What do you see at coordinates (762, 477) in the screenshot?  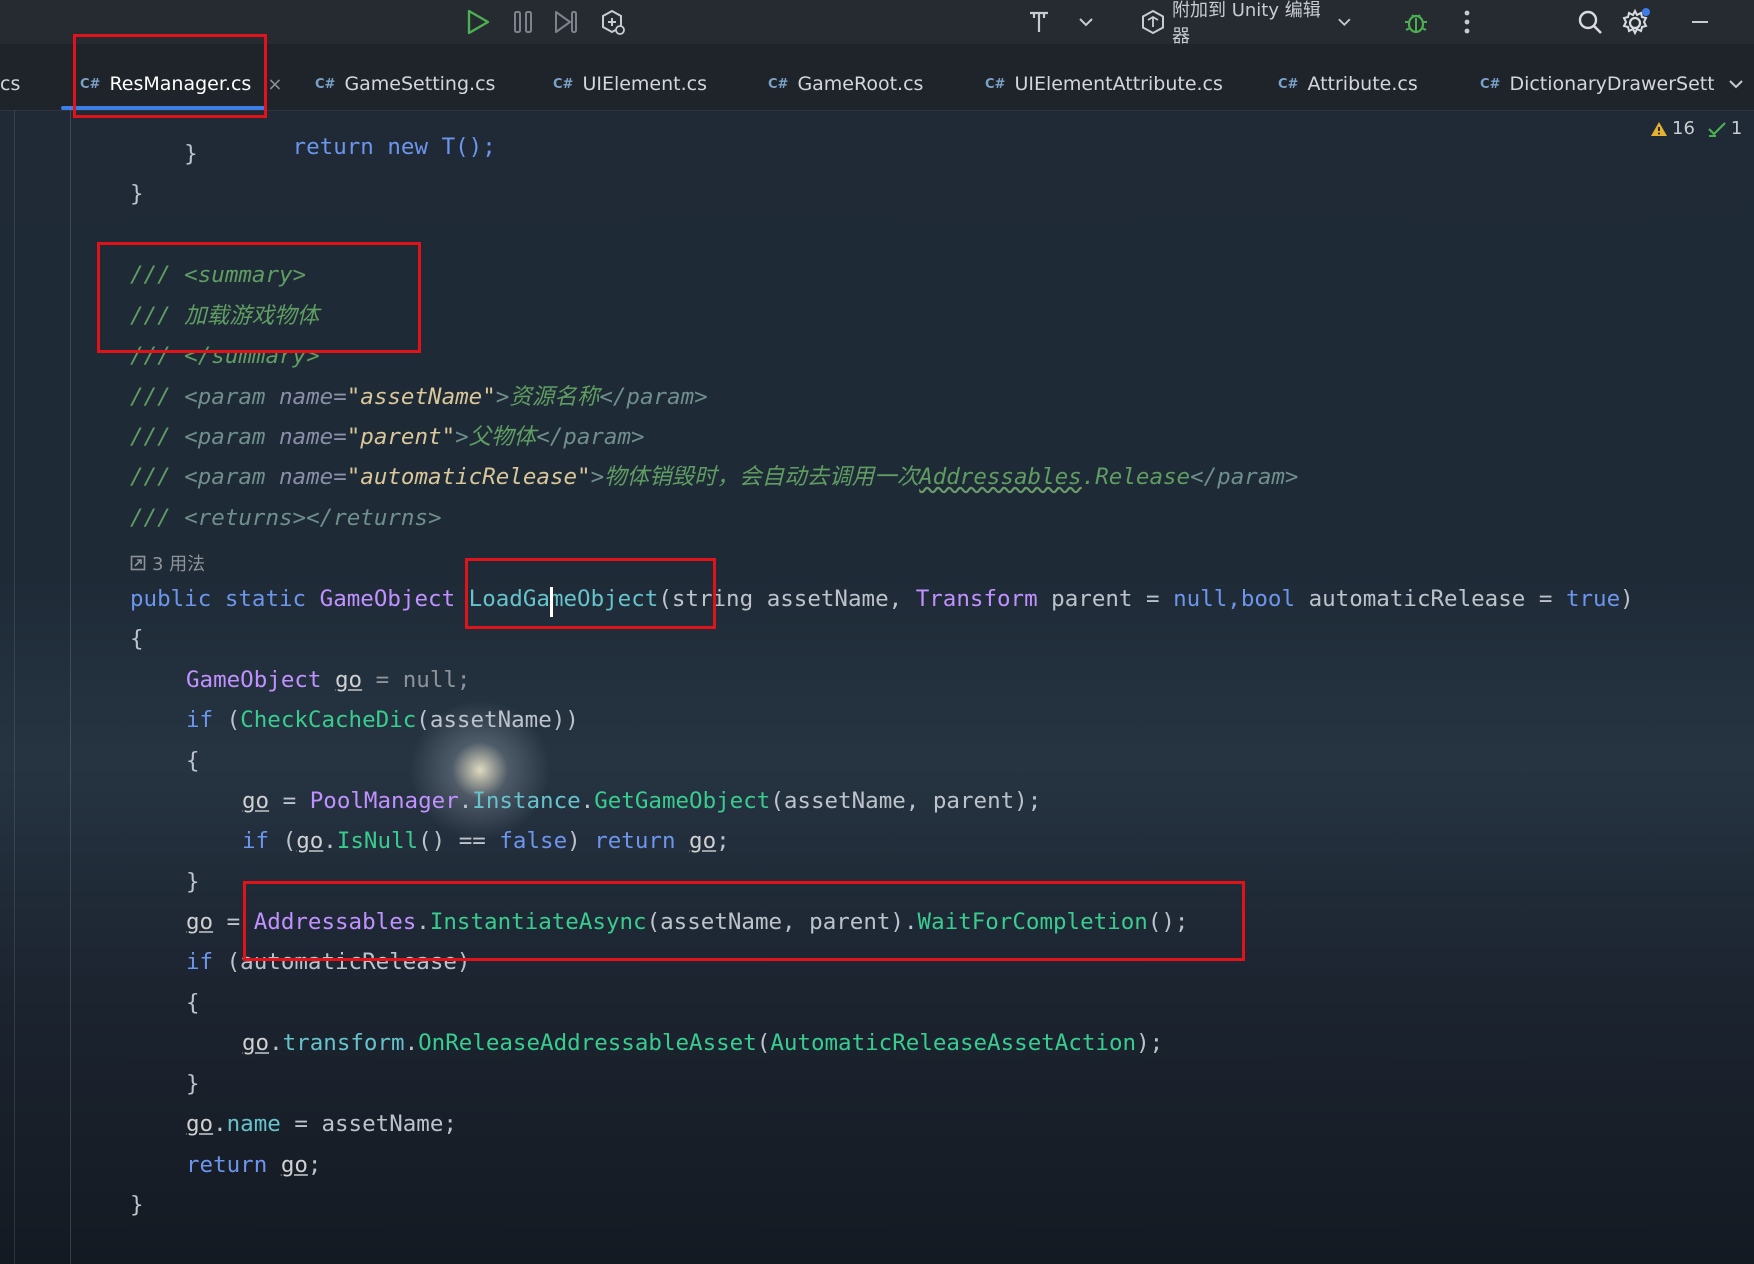 I see `param-description: 物体销毁时，会自动去调用一次` at bounding box center [762, 477].